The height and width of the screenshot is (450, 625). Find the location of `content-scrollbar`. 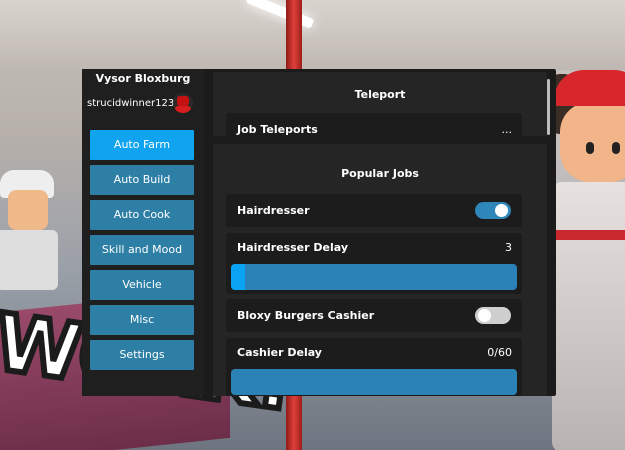

content-scrollbar is located at coordinates (548, 107).